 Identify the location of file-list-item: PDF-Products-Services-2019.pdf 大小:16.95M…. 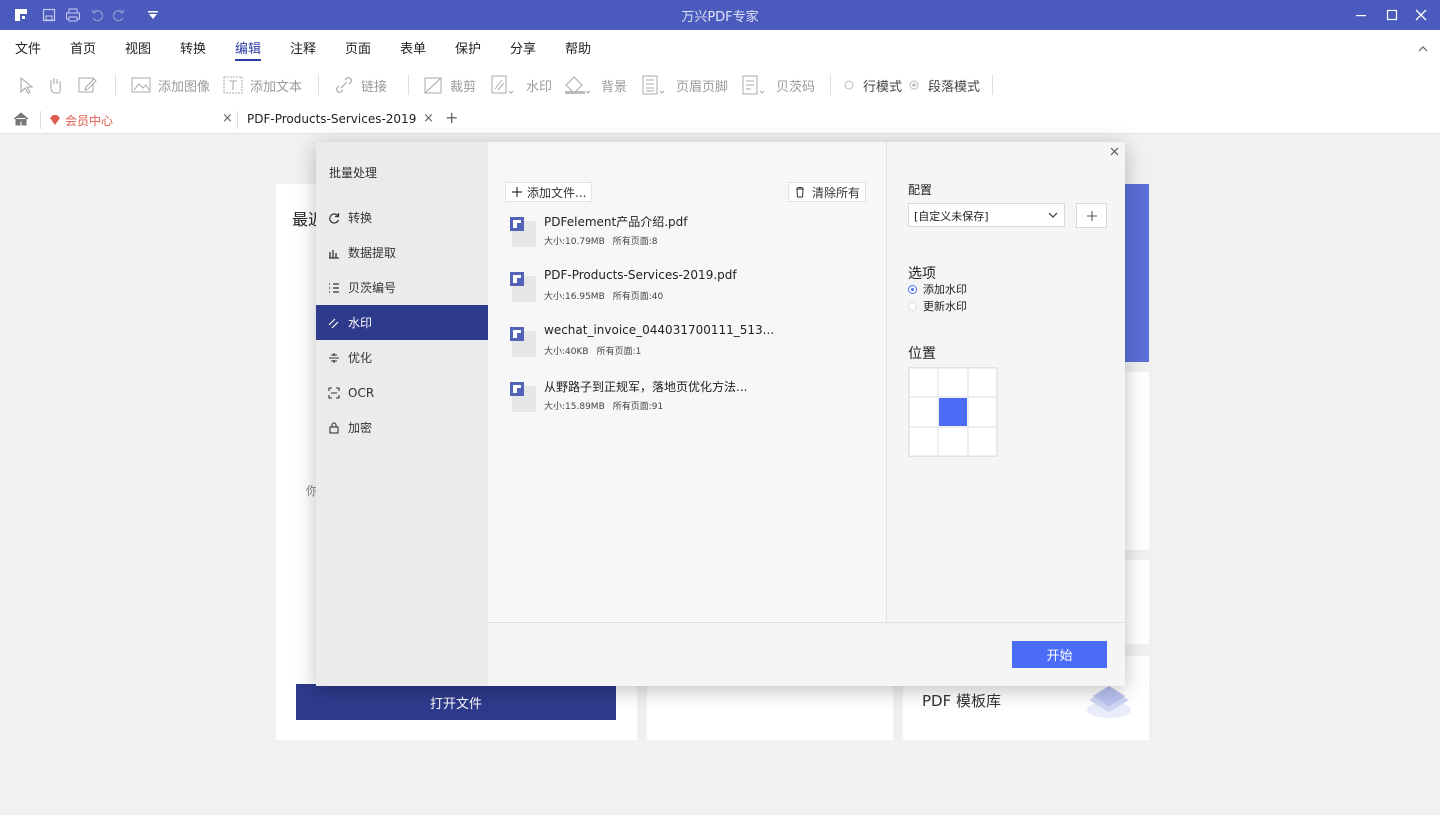
(690, 288).